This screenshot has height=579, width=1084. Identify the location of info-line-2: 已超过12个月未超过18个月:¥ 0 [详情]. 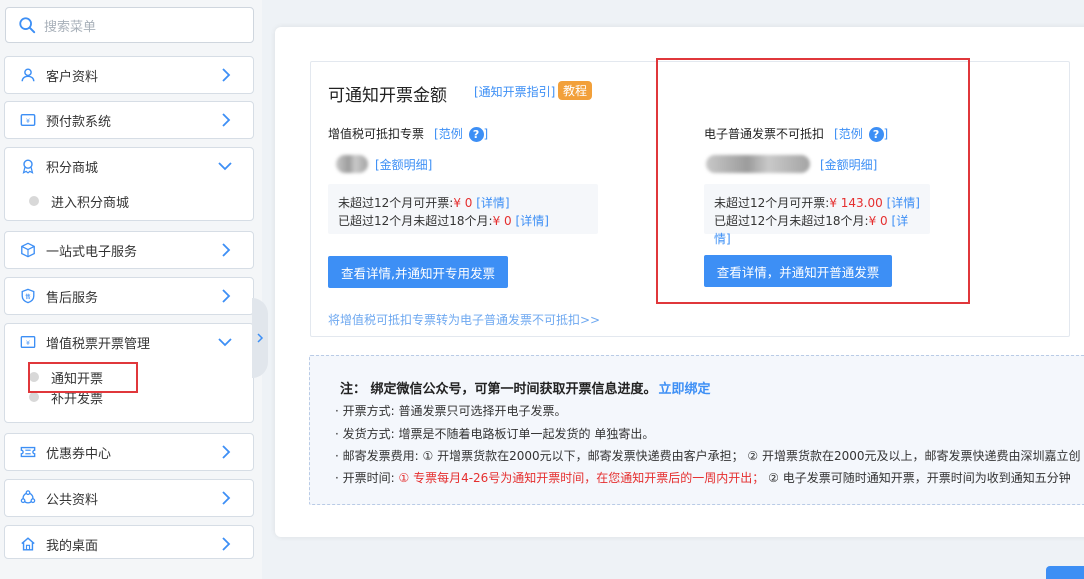
(463, 221).